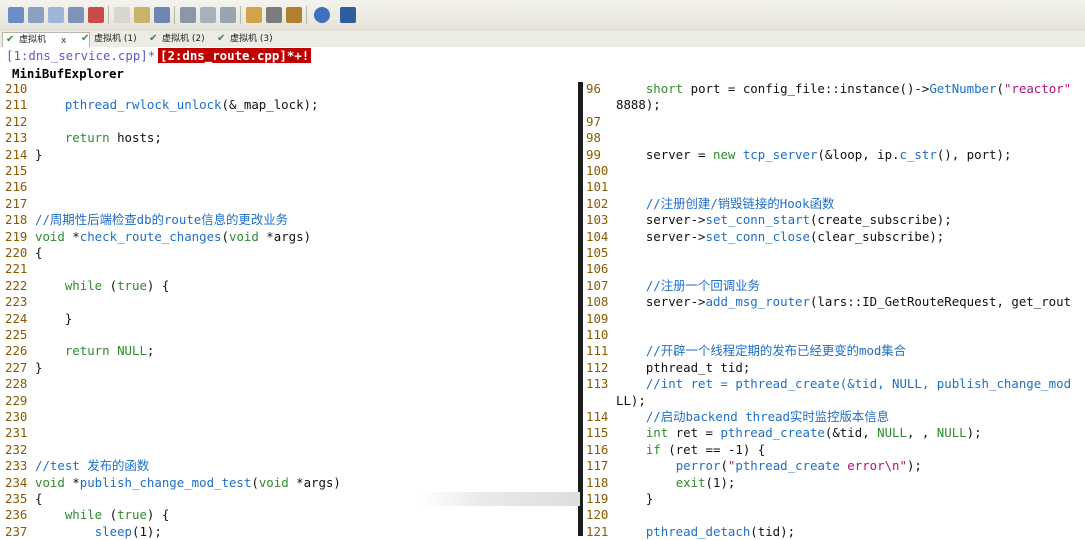  Describe the element at coordinates (16, 220) in the screenshot. I see `line-number: 218` at that location.